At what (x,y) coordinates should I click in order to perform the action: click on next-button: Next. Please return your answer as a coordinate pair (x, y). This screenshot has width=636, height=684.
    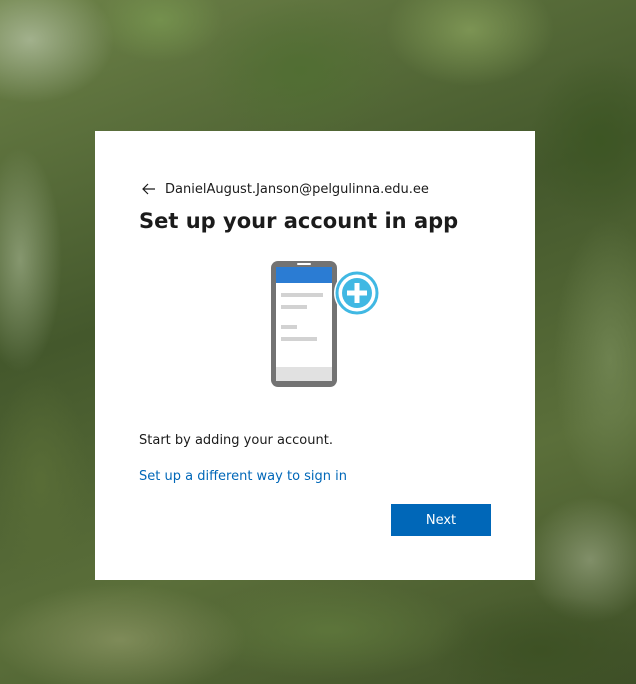
    Looking at the image, I should click on (441, 520).